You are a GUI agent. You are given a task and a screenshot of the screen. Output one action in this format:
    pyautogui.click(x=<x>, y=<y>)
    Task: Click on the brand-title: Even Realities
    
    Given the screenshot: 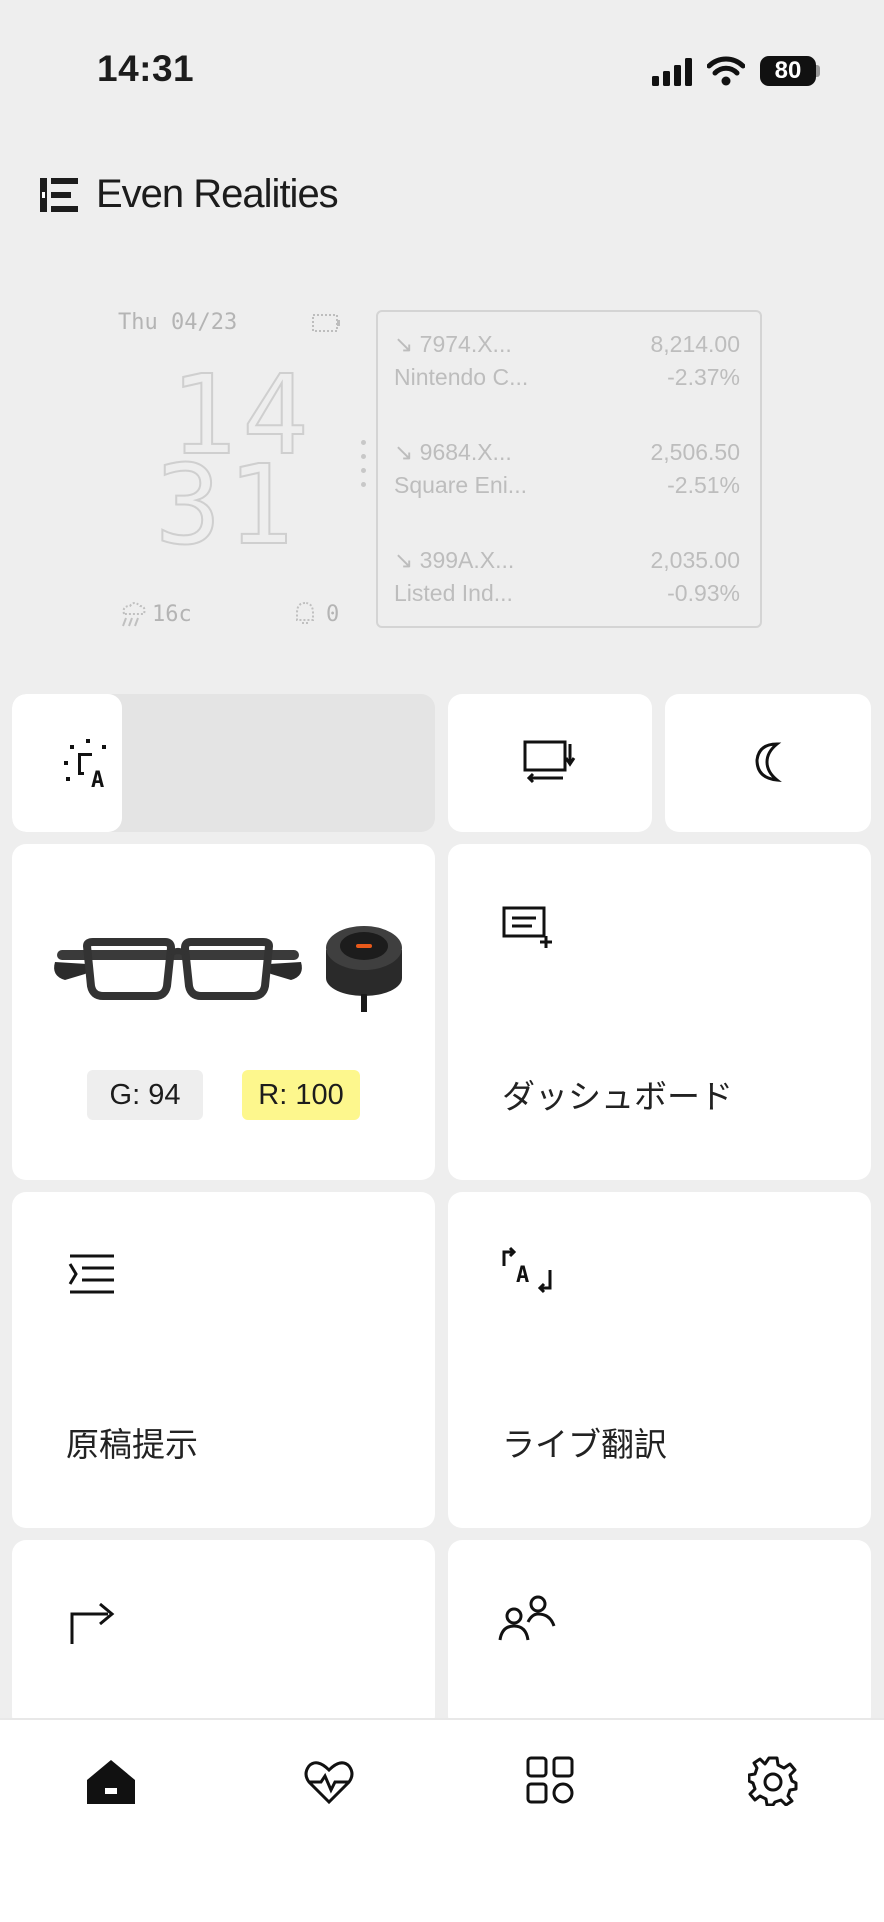 What is the action you would take?
    pyautogui.click(x=217, y=194)
    